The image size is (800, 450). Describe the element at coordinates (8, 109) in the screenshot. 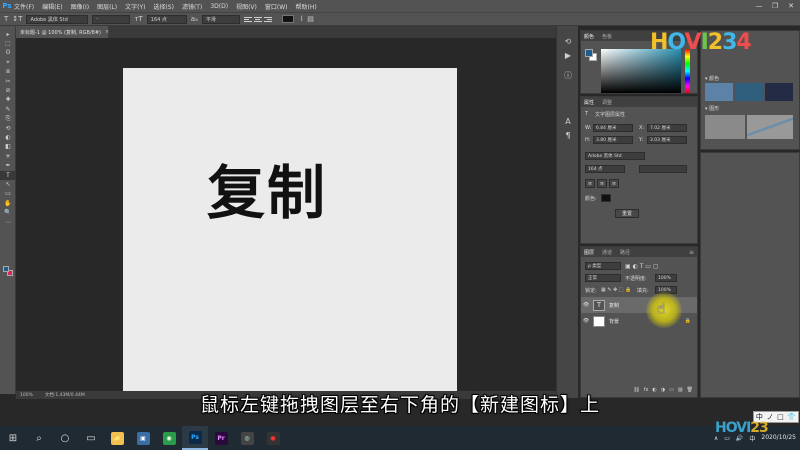

I see `brush-tool-icon: ✎` at that location.